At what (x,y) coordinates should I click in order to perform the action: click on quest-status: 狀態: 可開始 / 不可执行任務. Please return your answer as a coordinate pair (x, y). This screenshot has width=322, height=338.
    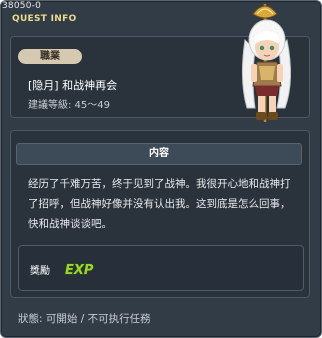
    Looking at the image, I should click on (84, 319).